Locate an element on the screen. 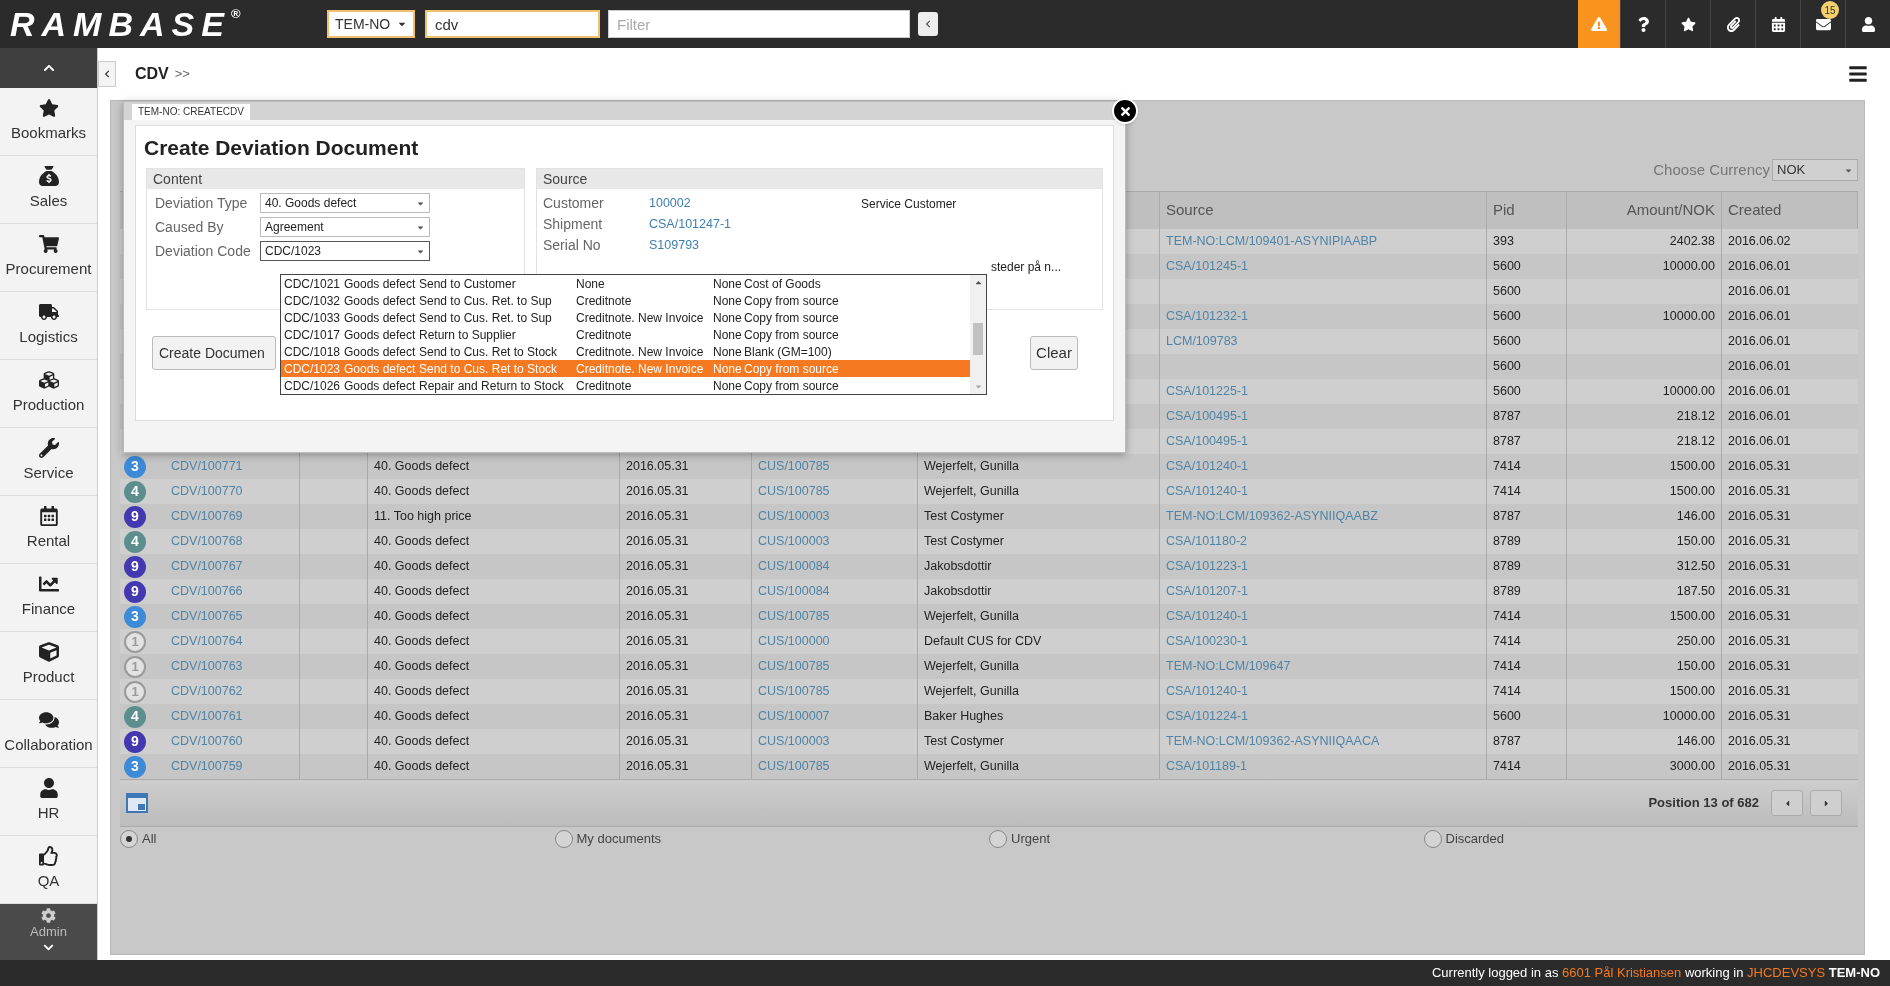 This screenshot has height=986, width=1890. select-field: Agreement is located at coordinates (345, 227).